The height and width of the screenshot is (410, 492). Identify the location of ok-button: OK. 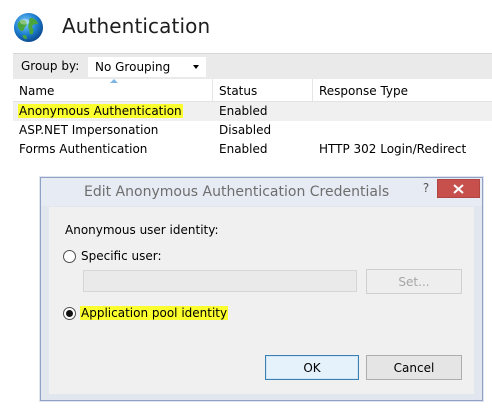
(312, 367).